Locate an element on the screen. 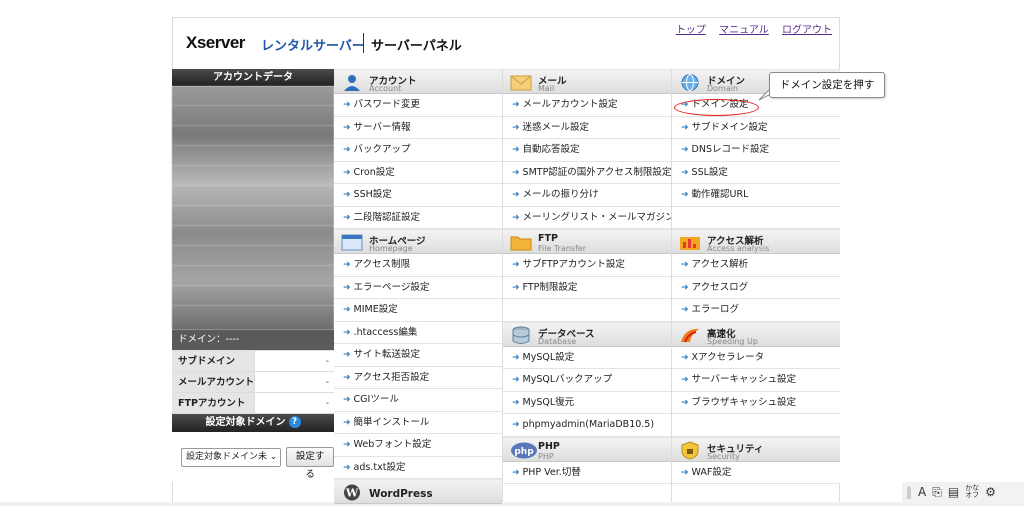  menu-item: ➜ 二段階認証設定 is located at coordinates (418, 217).